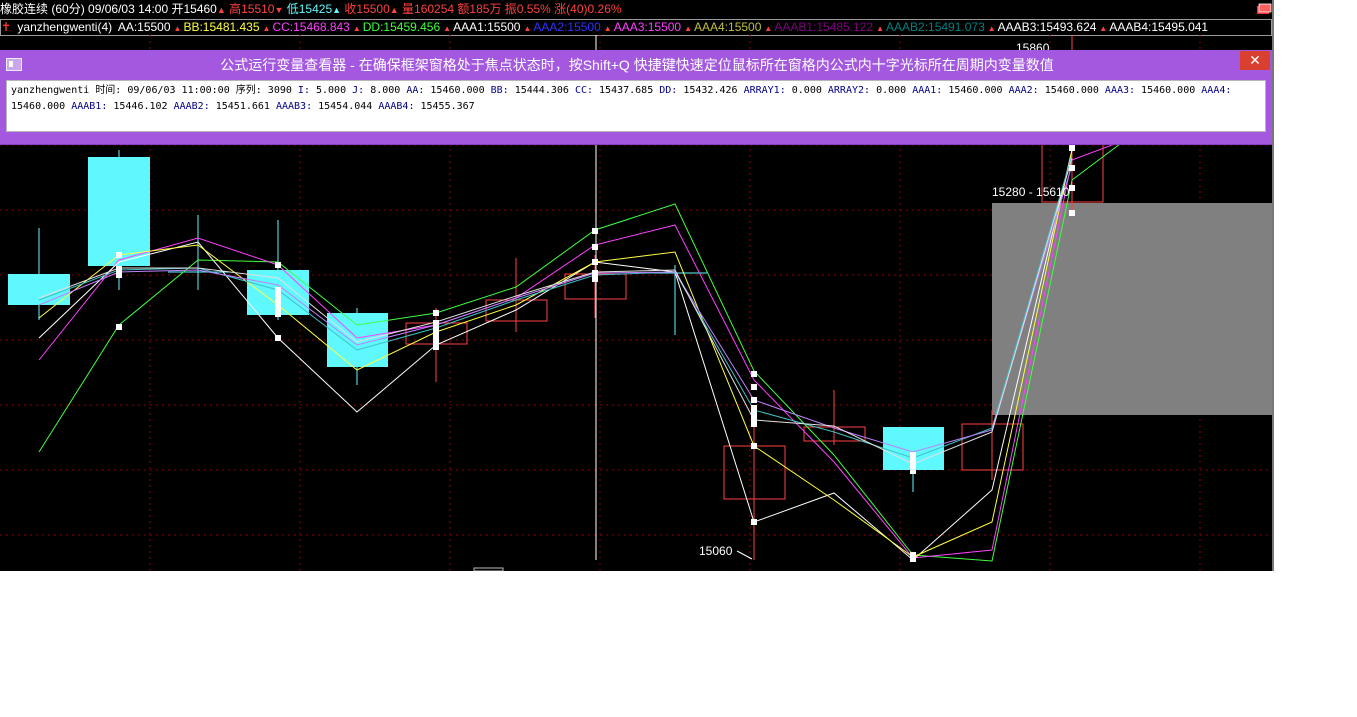 The image size is (1357, 717). I want to click on variable-name: yanzhengwenti, so click(50, 90).